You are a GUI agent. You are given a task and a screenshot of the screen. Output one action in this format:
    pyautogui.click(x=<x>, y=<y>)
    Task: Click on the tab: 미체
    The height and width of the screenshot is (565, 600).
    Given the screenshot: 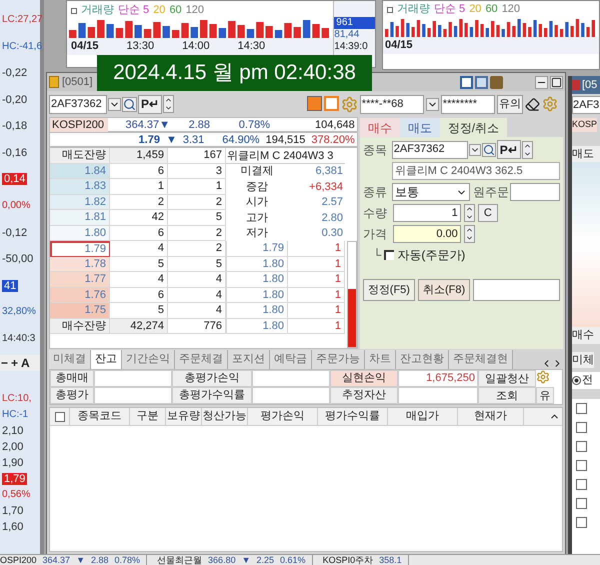 What is the action you would take?
    pyautogui.click(x=583, y=360)
    